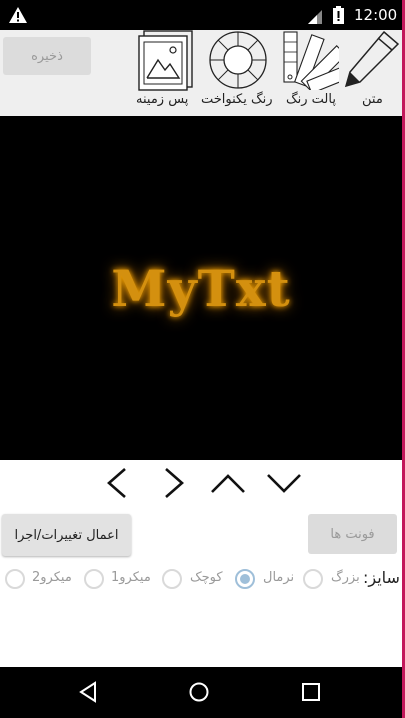 This screenshot has width=405, height=718. Describe the element at coordinates (206, 577) in the screenshot. I see `size-option-label-small: کوچک` at that location.